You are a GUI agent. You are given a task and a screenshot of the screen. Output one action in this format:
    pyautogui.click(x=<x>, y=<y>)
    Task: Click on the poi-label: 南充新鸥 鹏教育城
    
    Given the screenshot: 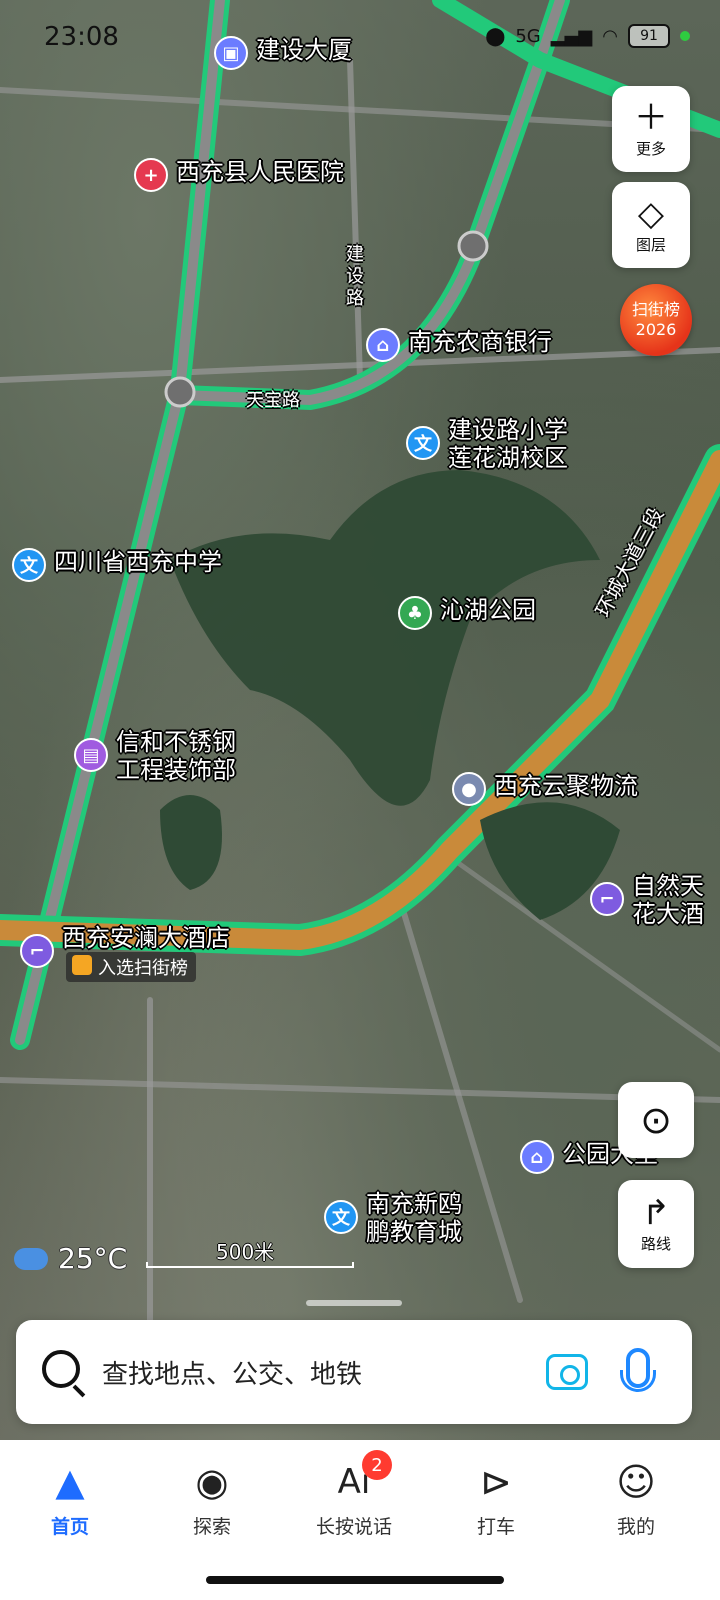 What is the action you would take?
    pyautogui.click(x=414, y=1218)
    